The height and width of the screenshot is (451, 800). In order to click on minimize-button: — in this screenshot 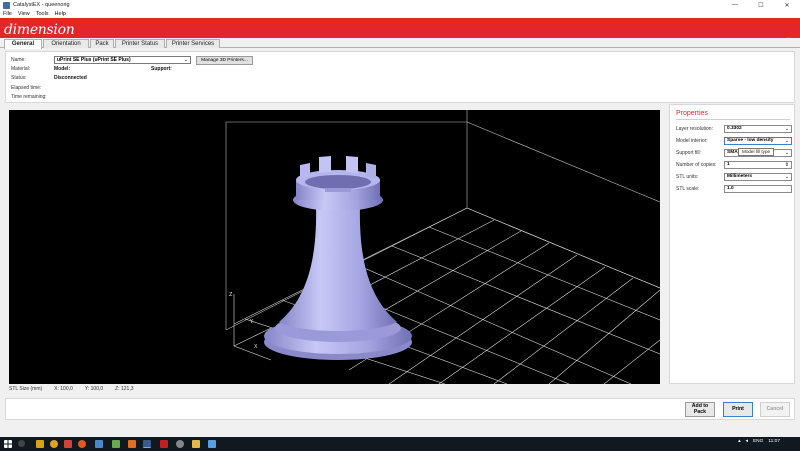, I will do `click(735, 5)`.